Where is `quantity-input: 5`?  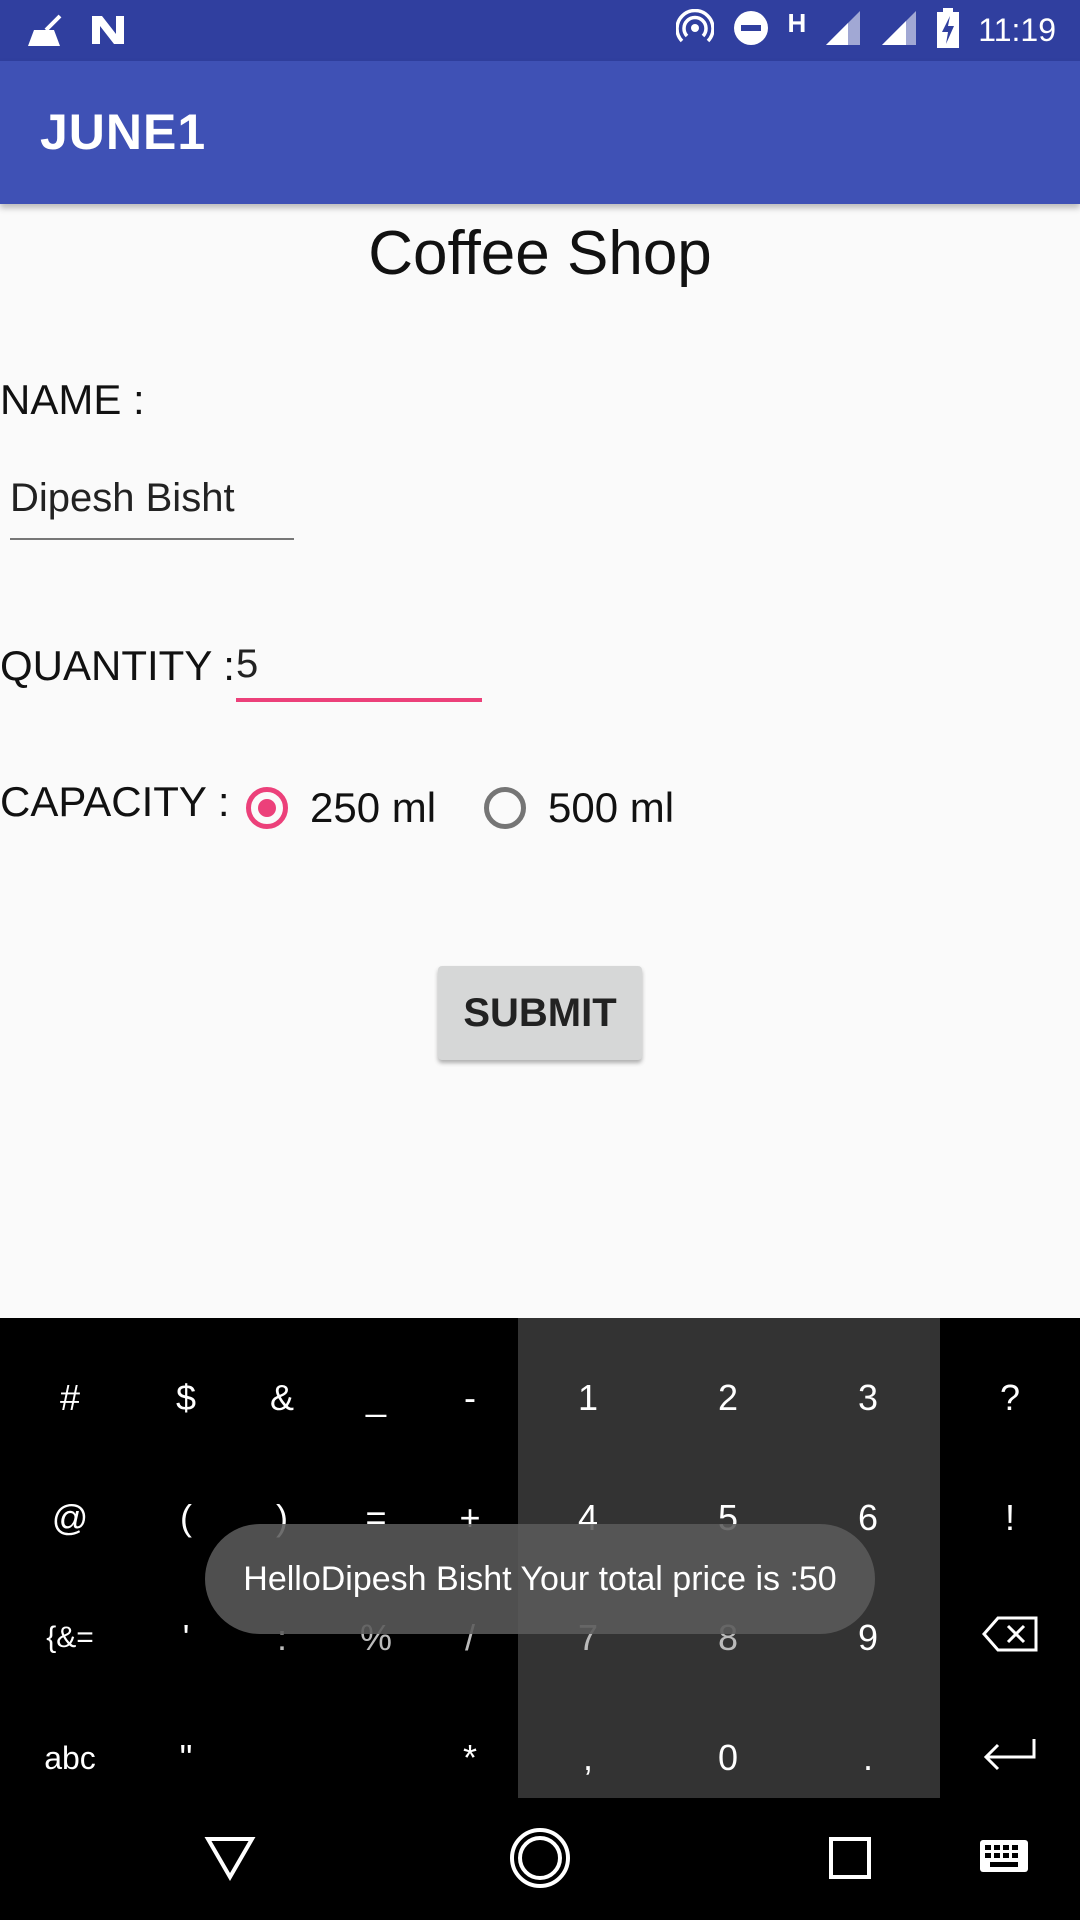 quantity-input: 5 is located at coordinates (359, 666).